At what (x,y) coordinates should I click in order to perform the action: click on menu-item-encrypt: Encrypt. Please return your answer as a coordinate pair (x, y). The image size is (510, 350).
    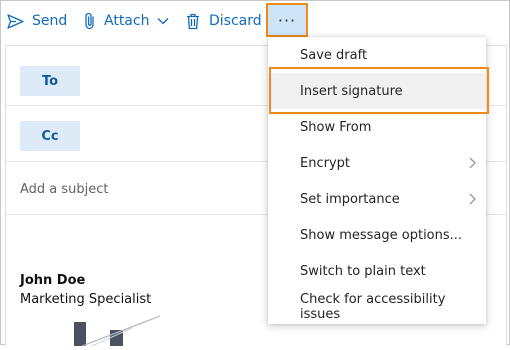
    Looking at the image, I should click on (377, 163).